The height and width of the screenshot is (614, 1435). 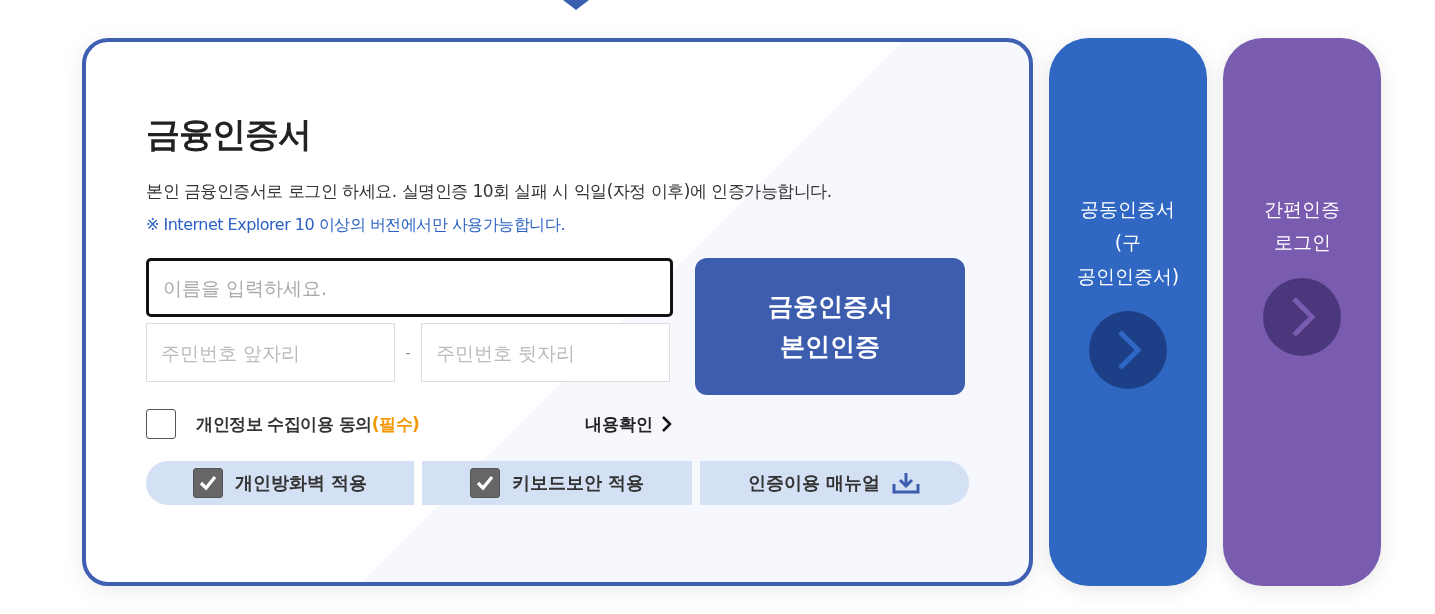 I want to click on side-tab: 간편인증 로그인, so click(x=1302, y=312).